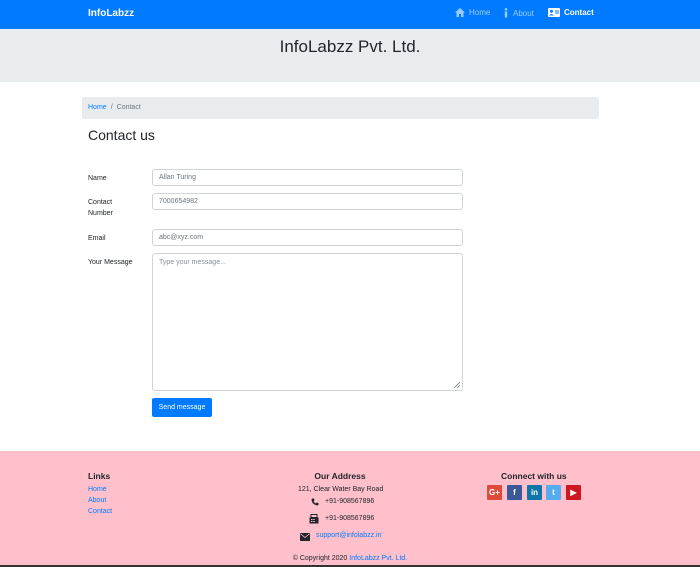  I want to click on footer-connect-title: Connect with us, so click(534, 476).